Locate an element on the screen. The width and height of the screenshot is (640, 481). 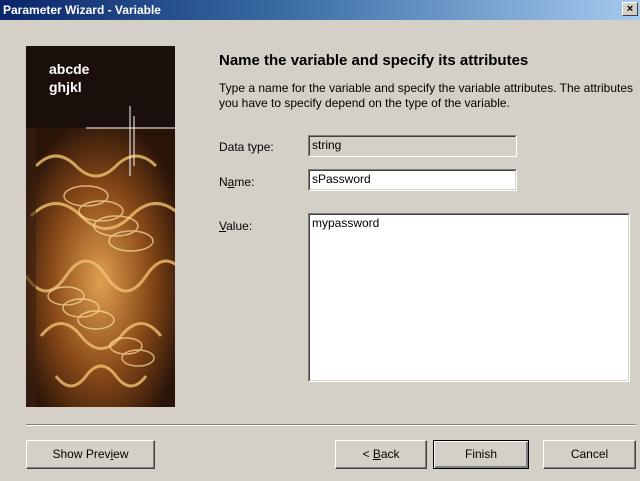
banner-art is located at coordinates (100, 256).